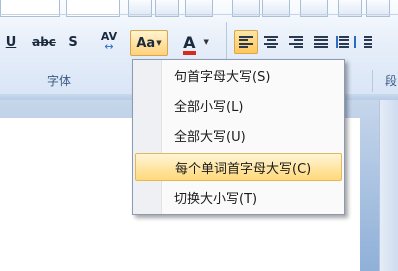 This screenshot has width=398, height=271. What do you see at coordinates (189, 52) in the screenshot?
I see `font-color-swatch` at bounding box center [189, 52].